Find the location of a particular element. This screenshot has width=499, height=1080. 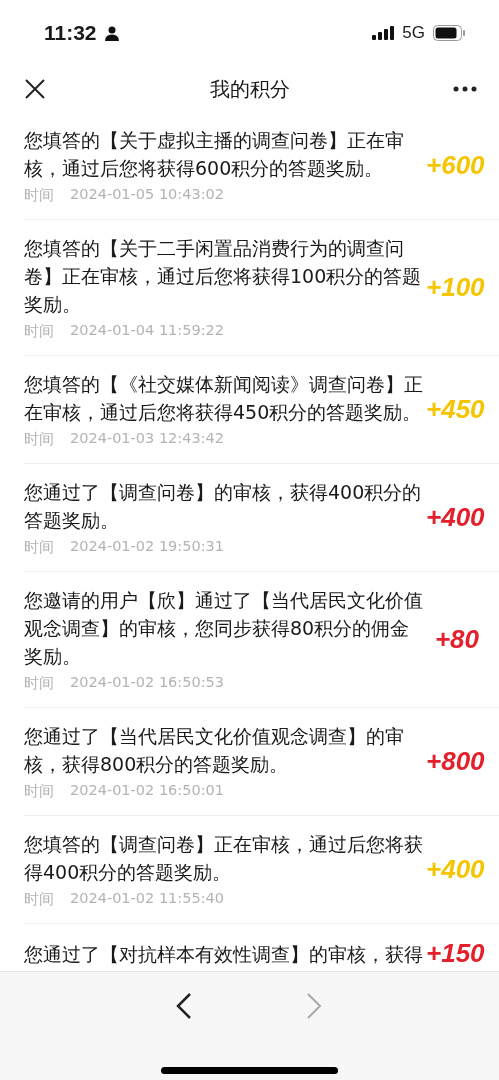

battery-icon is located at coordinates (449, 33).